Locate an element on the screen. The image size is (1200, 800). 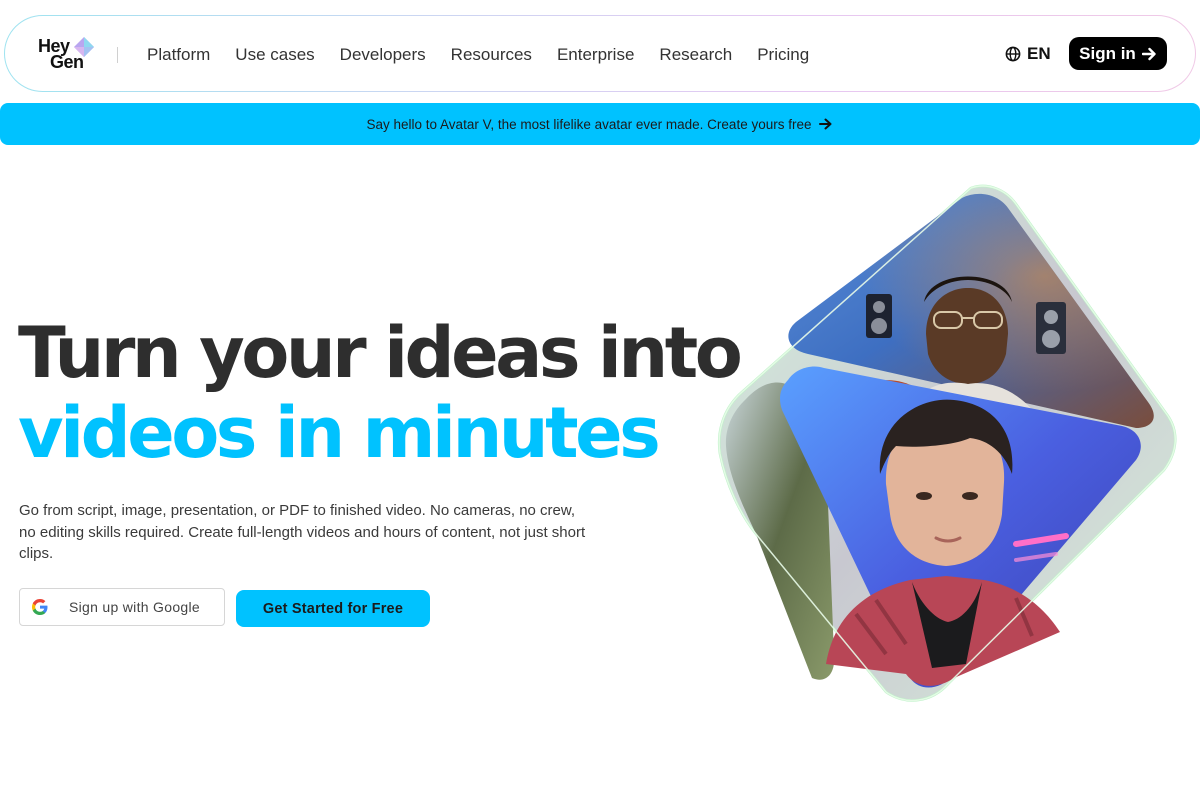
nav-link-pricing: Pricing is located at coordinates (783, 55).